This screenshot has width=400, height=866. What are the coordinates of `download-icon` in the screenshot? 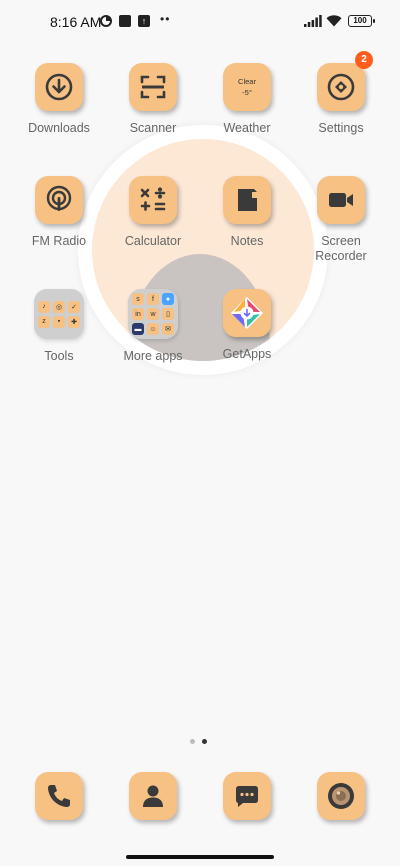 It's located at (59, 87).